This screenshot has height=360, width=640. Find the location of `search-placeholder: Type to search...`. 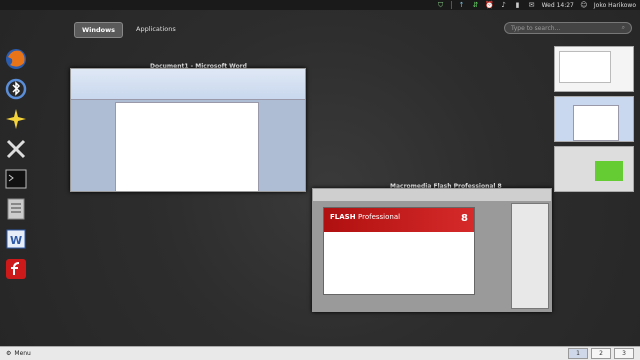

search-placeholder: Type to search... is located at coordinates (536, 28).